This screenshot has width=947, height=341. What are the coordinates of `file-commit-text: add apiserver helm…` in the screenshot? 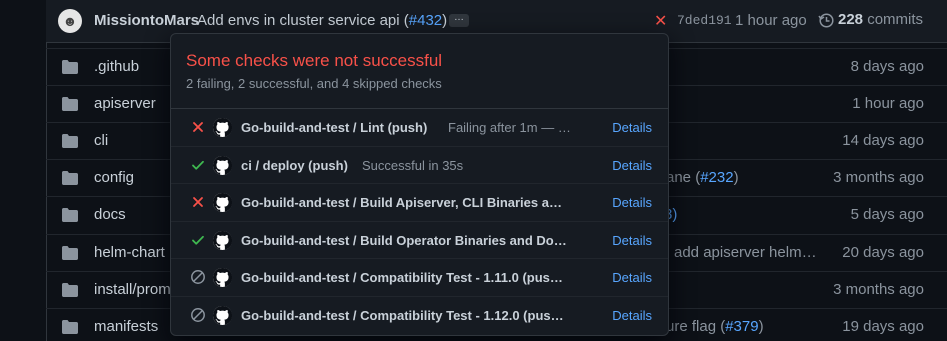 It's located at (745, 252).